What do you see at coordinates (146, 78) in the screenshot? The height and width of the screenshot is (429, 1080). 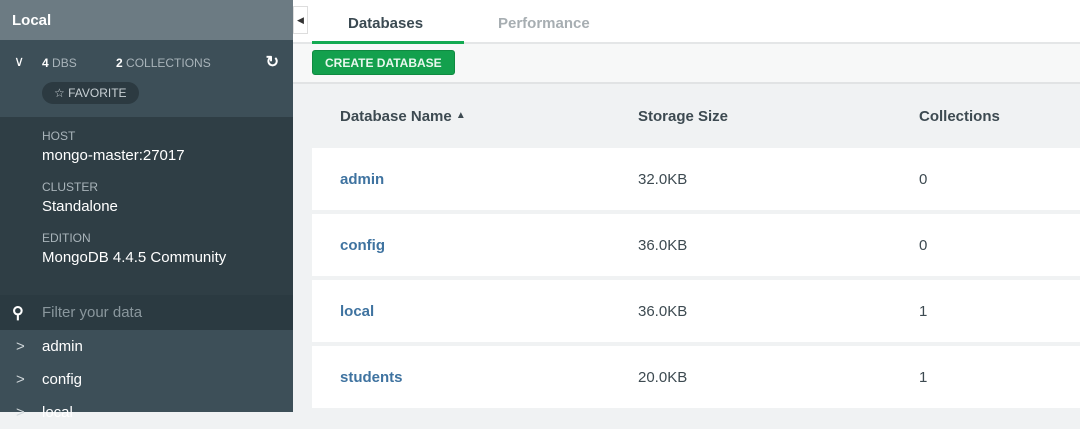 I see `instance-stats: ∨ 4 DBS 2 COLLECTIONS ↻ ☆ FAVORITE` at bounding box center [146, 78].